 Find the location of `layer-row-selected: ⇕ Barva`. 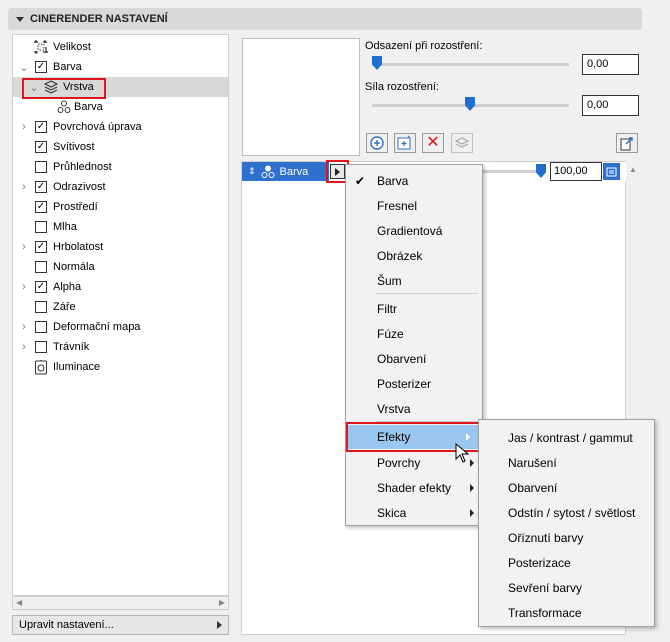

layer-row-selected: ⇕ Barva is located at coordinates (285, 171).